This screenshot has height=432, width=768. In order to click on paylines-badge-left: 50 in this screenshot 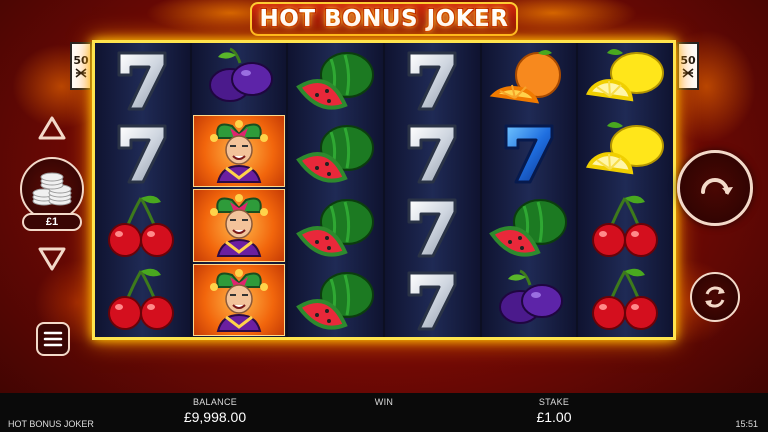, I will do `click(81, 66)`.